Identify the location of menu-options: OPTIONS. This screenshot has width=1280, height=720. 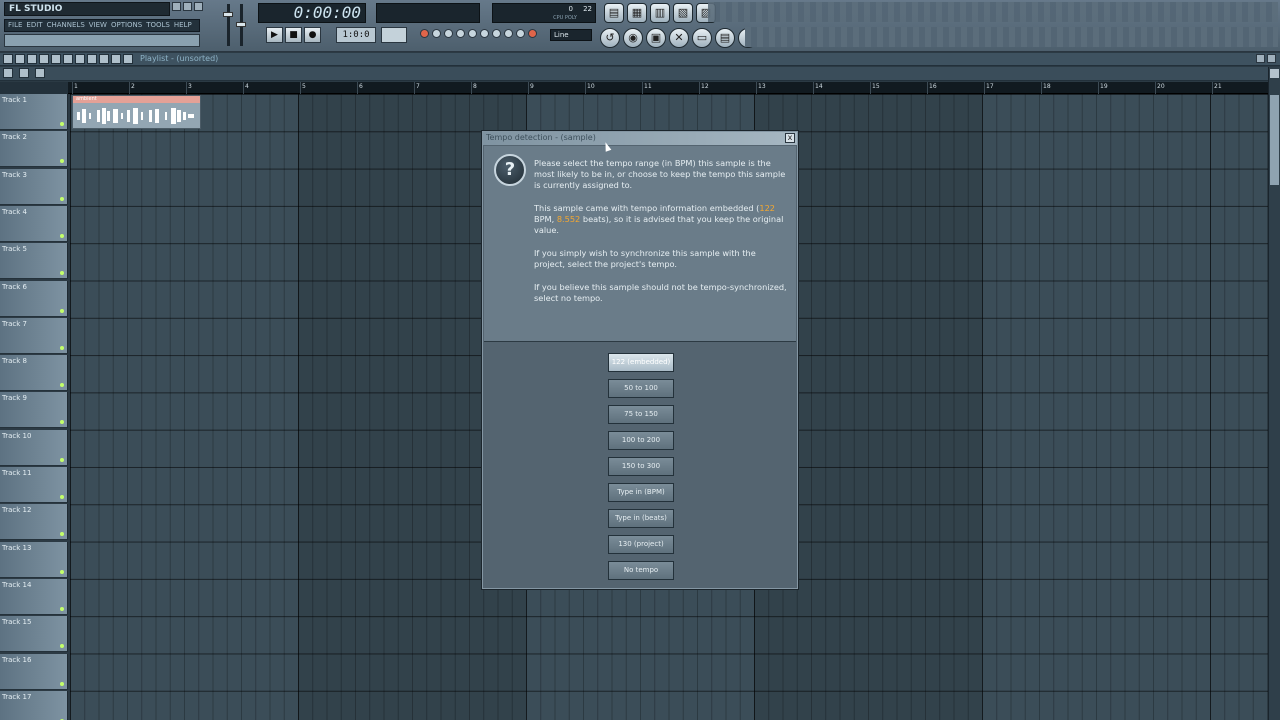
(126, 25).